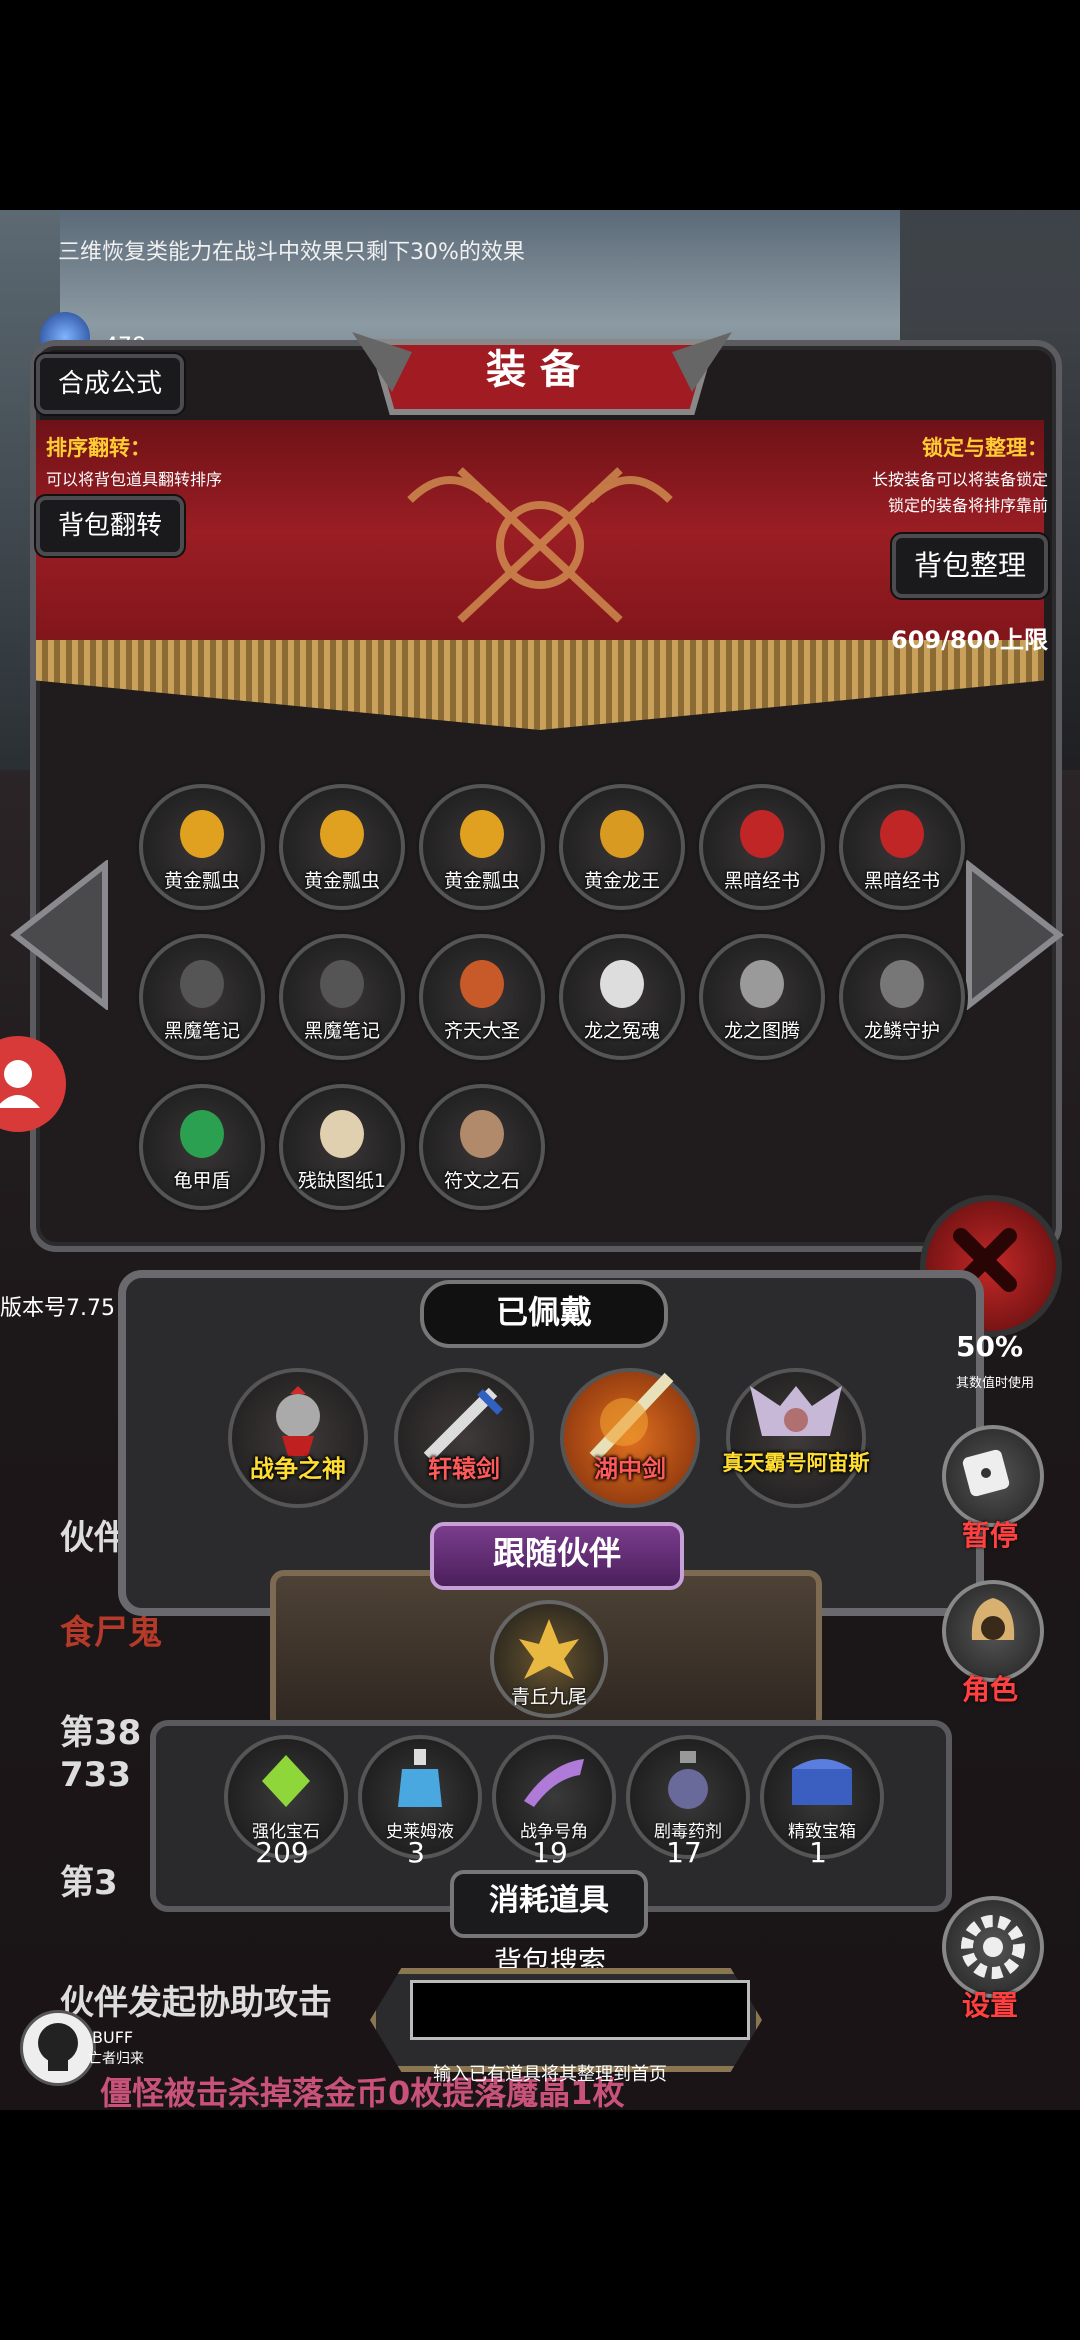 This screenshot has width=1080, height=2340. What do you see at coordinates (549, 1649) in the screenshot?
I see `nine-tail-fox-icon` at bounding box center [549, 1649].